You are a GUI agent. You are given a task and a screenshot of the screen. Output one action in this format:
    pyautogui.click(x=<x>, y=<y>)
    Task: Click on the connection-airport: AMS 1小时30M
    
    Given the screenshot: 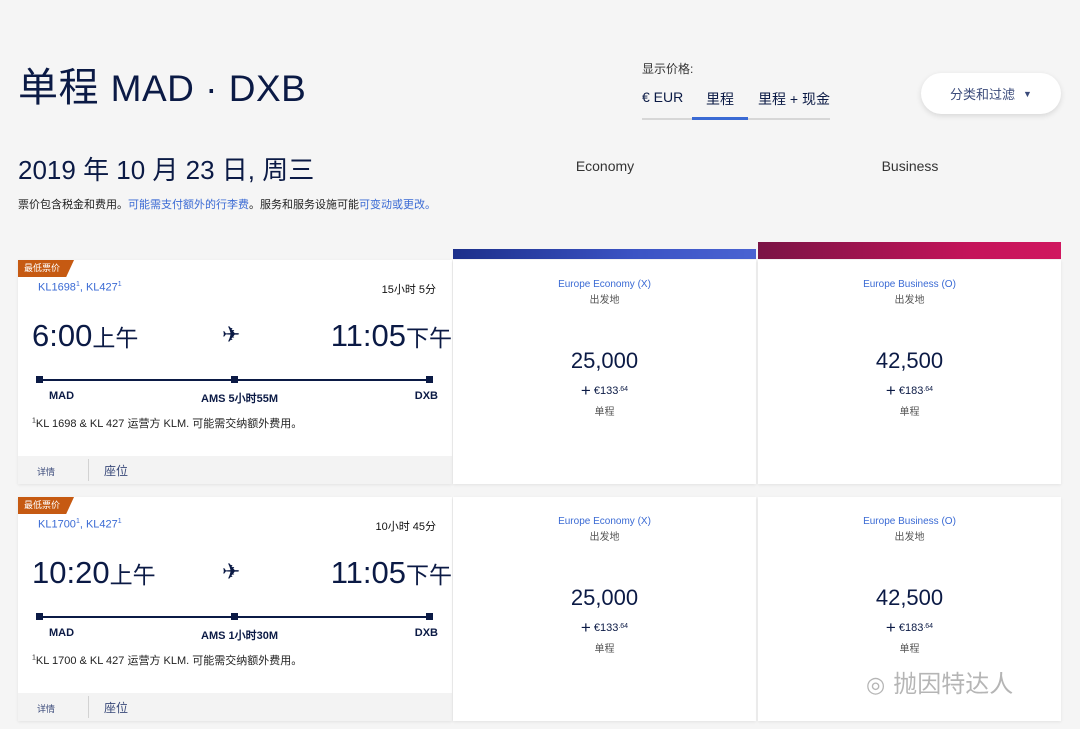 What is the action you would take?
    pyautogui.click(x=240, y=636)
    